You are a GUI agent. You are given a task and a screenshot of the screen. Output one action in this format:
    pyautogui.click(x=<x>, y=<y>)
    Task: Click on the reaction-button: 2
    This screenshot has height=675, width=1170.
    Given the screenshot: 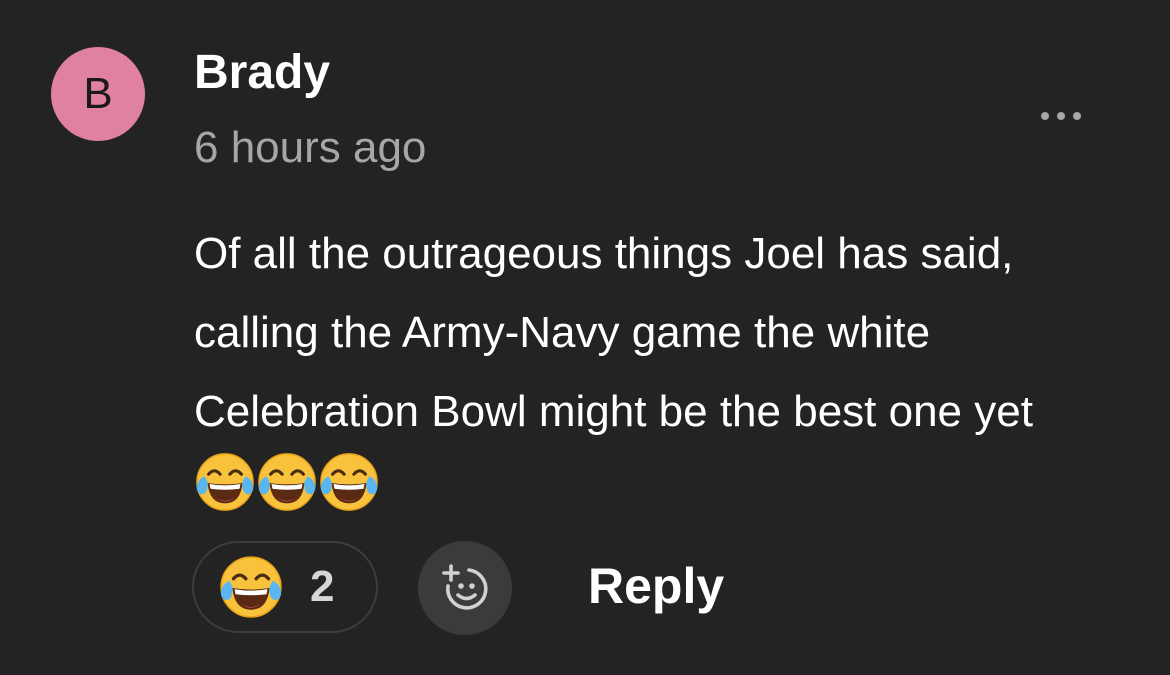 What is the action you would take?
    pyautogui.click(x=285, y=587)
    